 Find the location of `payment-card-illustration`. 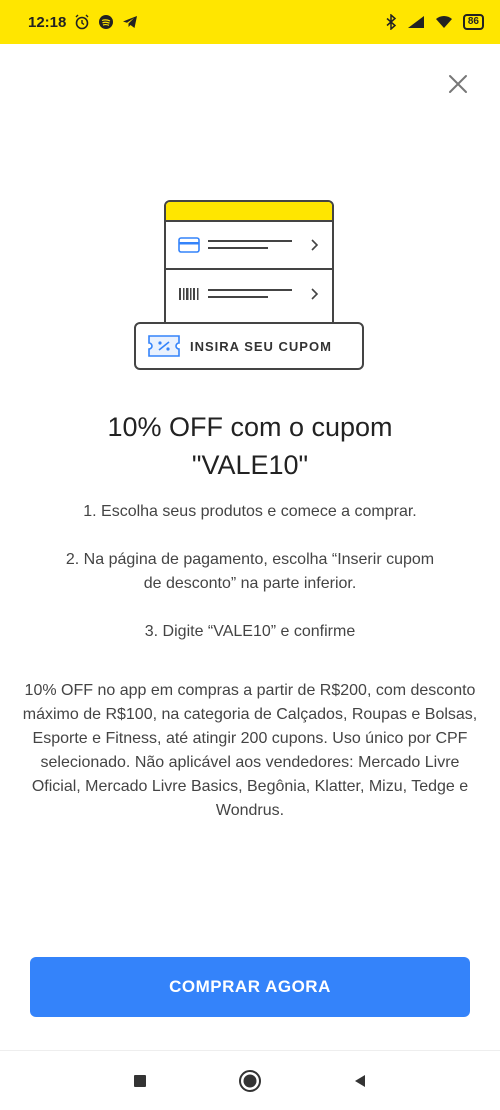

payment-card-illustration is located at coordinates (249, 270).